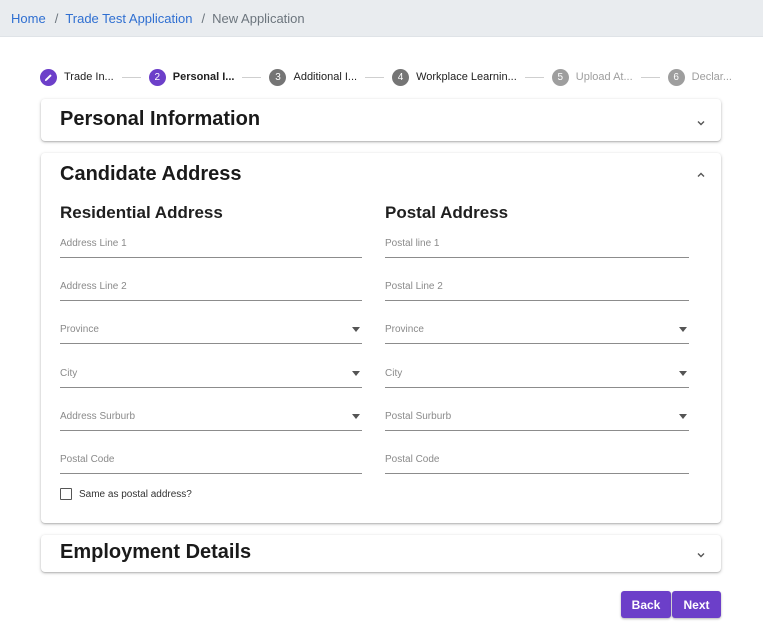 This screenshot has height=638, width=763. What do you see at coordinates (418, 416) in the screenshot?
I see `field-label: Postal Surburb` at bounding box center [418, 416].